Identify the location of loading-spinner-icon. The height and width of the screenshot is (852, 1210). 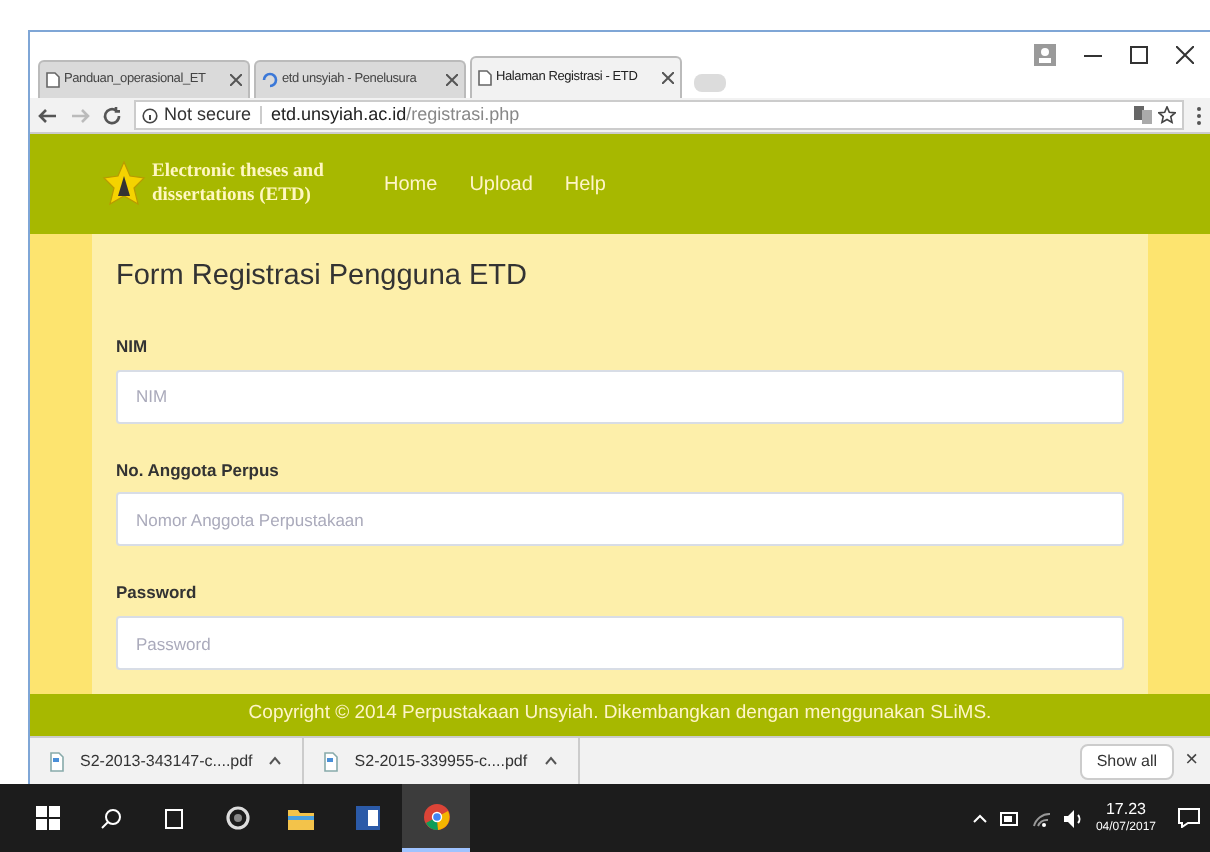
(270, 80).